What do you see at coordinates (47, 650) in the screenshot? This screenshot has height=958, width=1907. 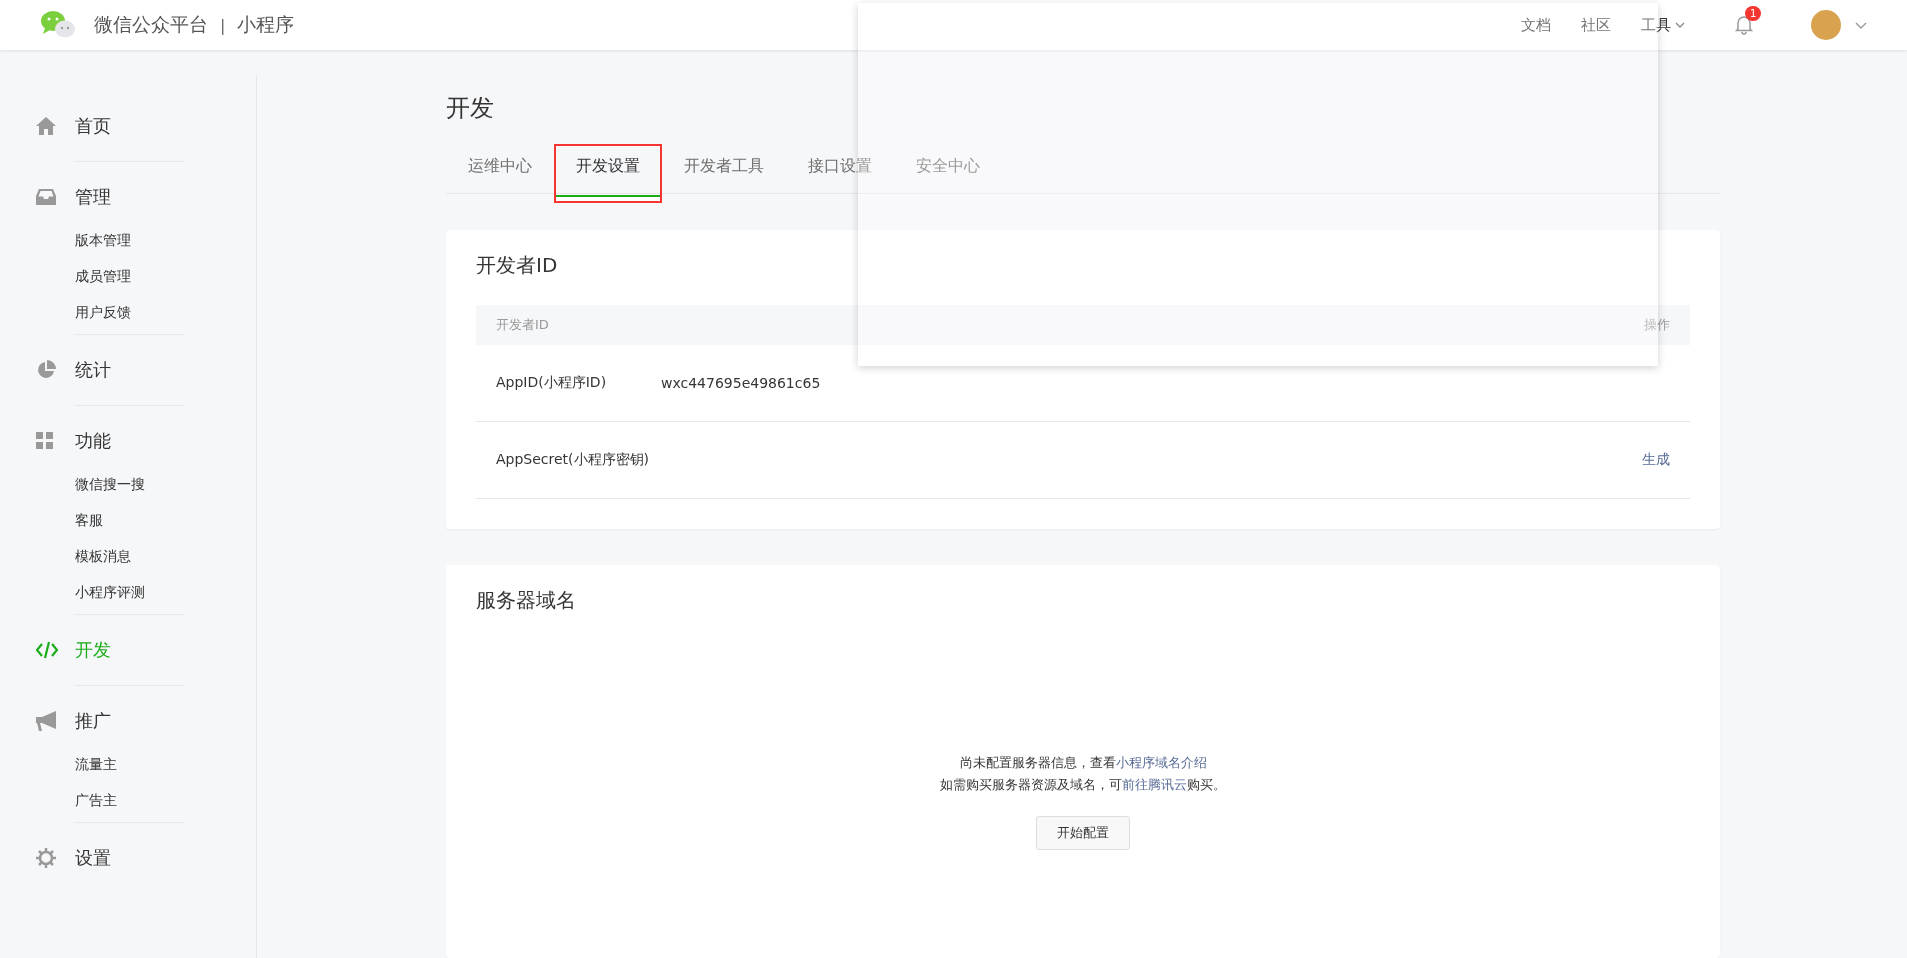 I see `code-icon` at bounding box center [47, 650].